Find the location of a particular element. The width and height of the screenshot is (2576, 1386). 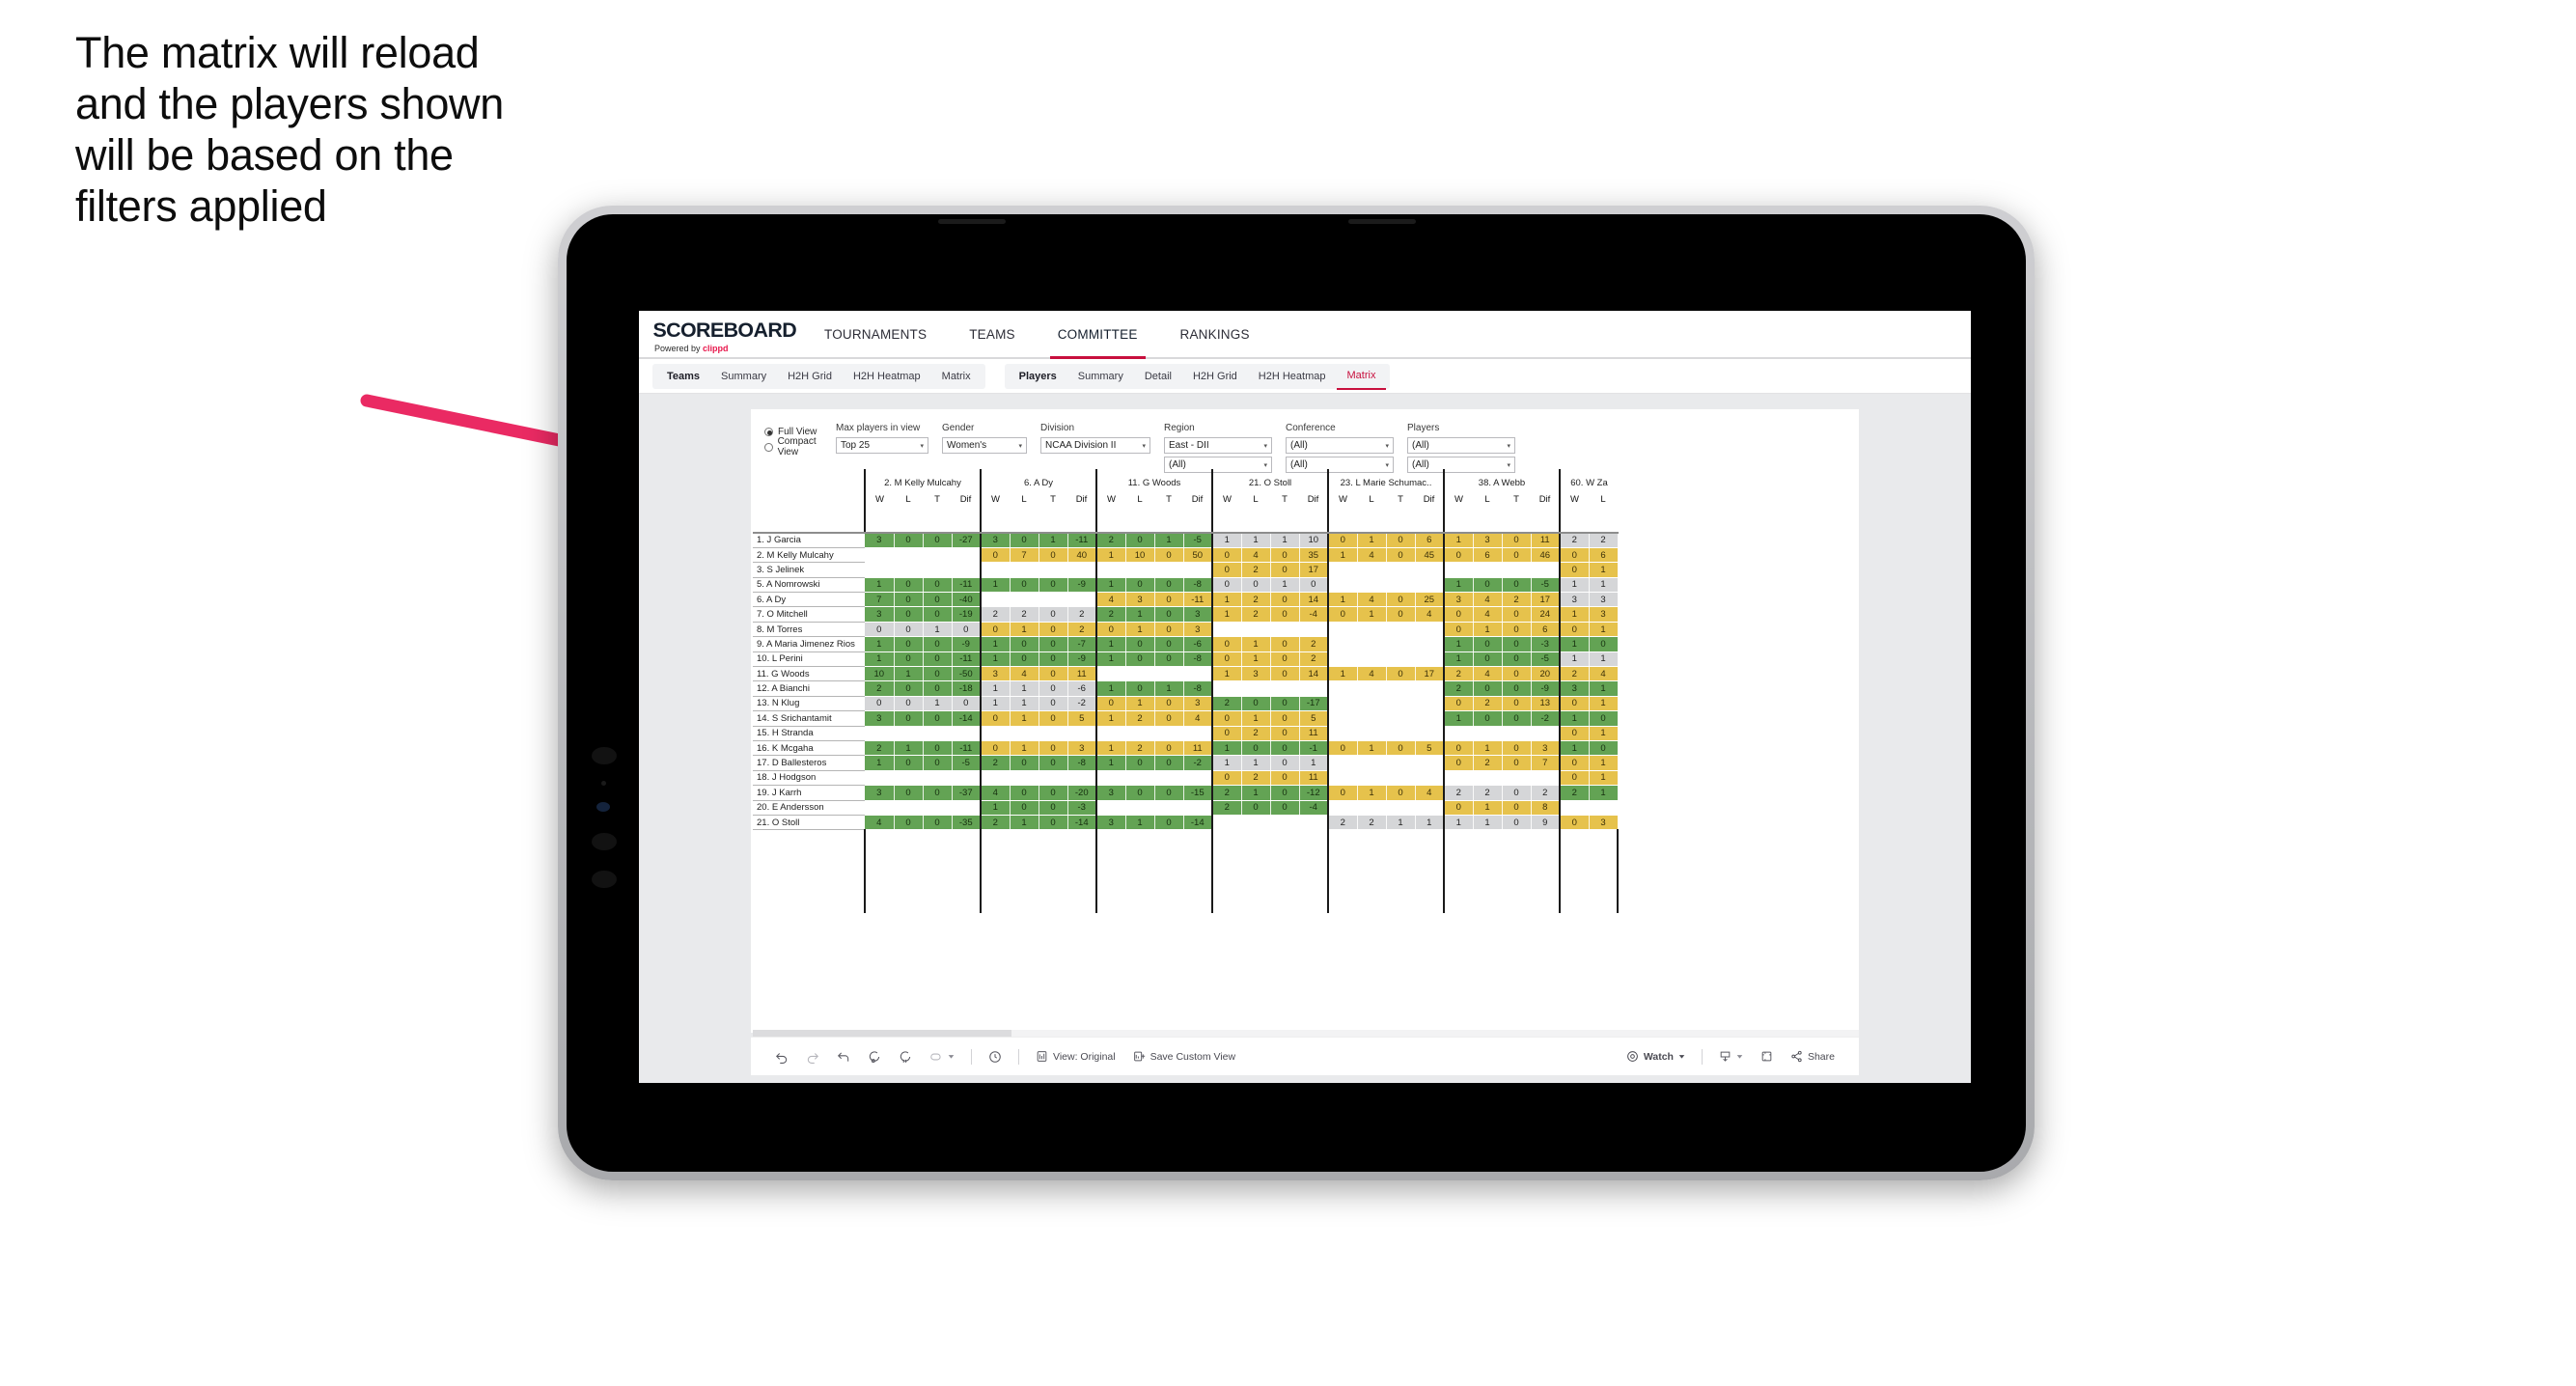

matrix-cell: -2 is located at coordinates (1546, 718).